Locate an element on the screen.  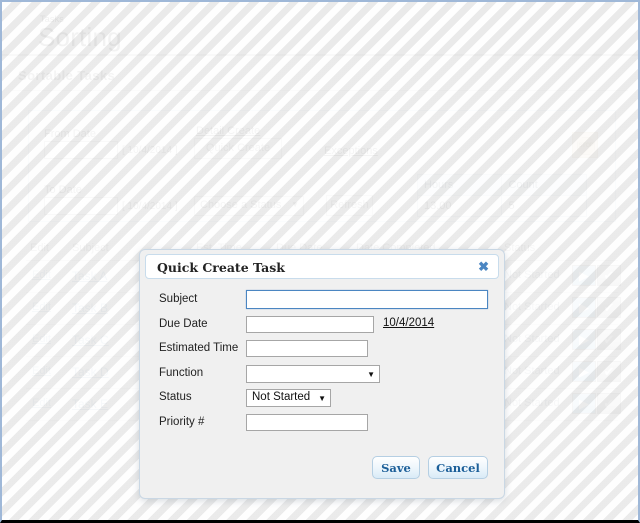
quick-create-button: Quick Create is located at coordinates (238, 148).